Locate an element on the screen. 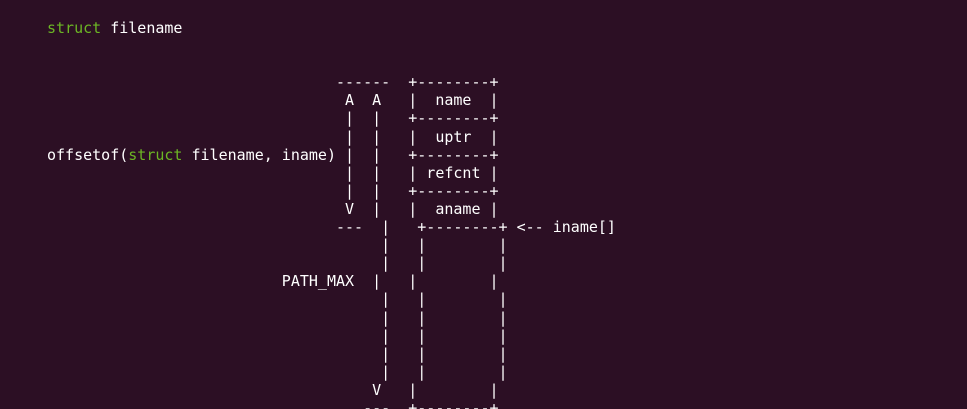  struct-title-line: struct filename is located at coordinates (331, 28).